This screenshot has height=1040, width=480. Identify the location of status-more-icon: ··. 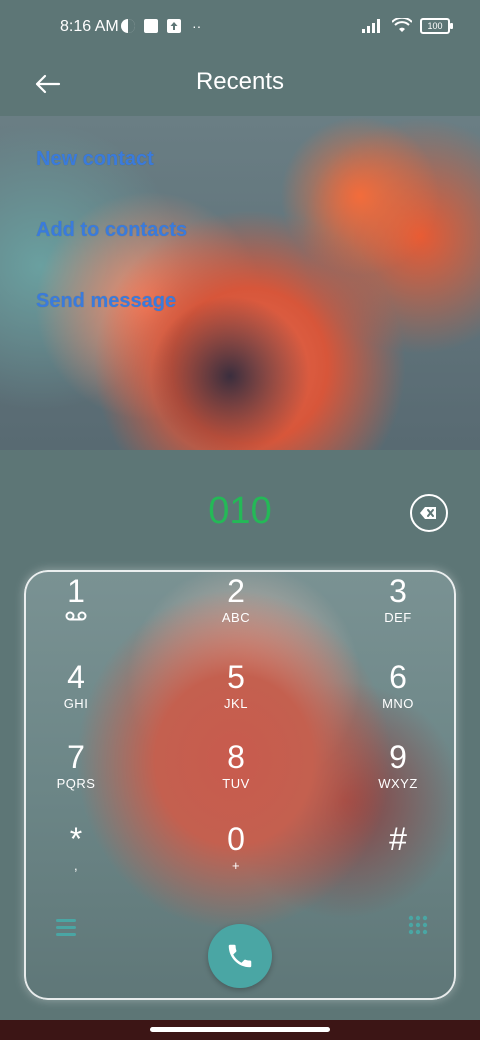
(197, 26).